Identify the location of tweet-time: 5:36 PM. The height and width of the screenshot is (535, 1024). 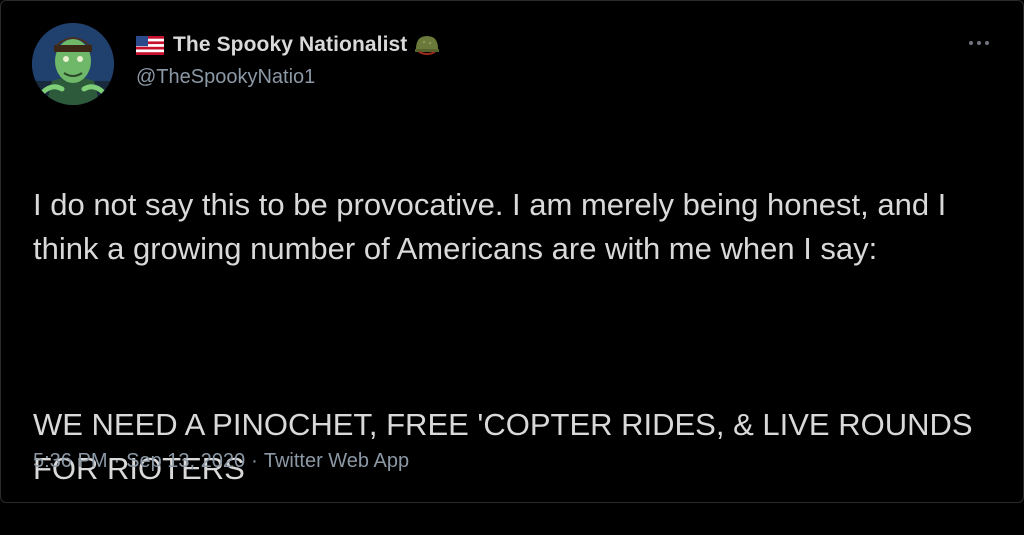
(70, 461).